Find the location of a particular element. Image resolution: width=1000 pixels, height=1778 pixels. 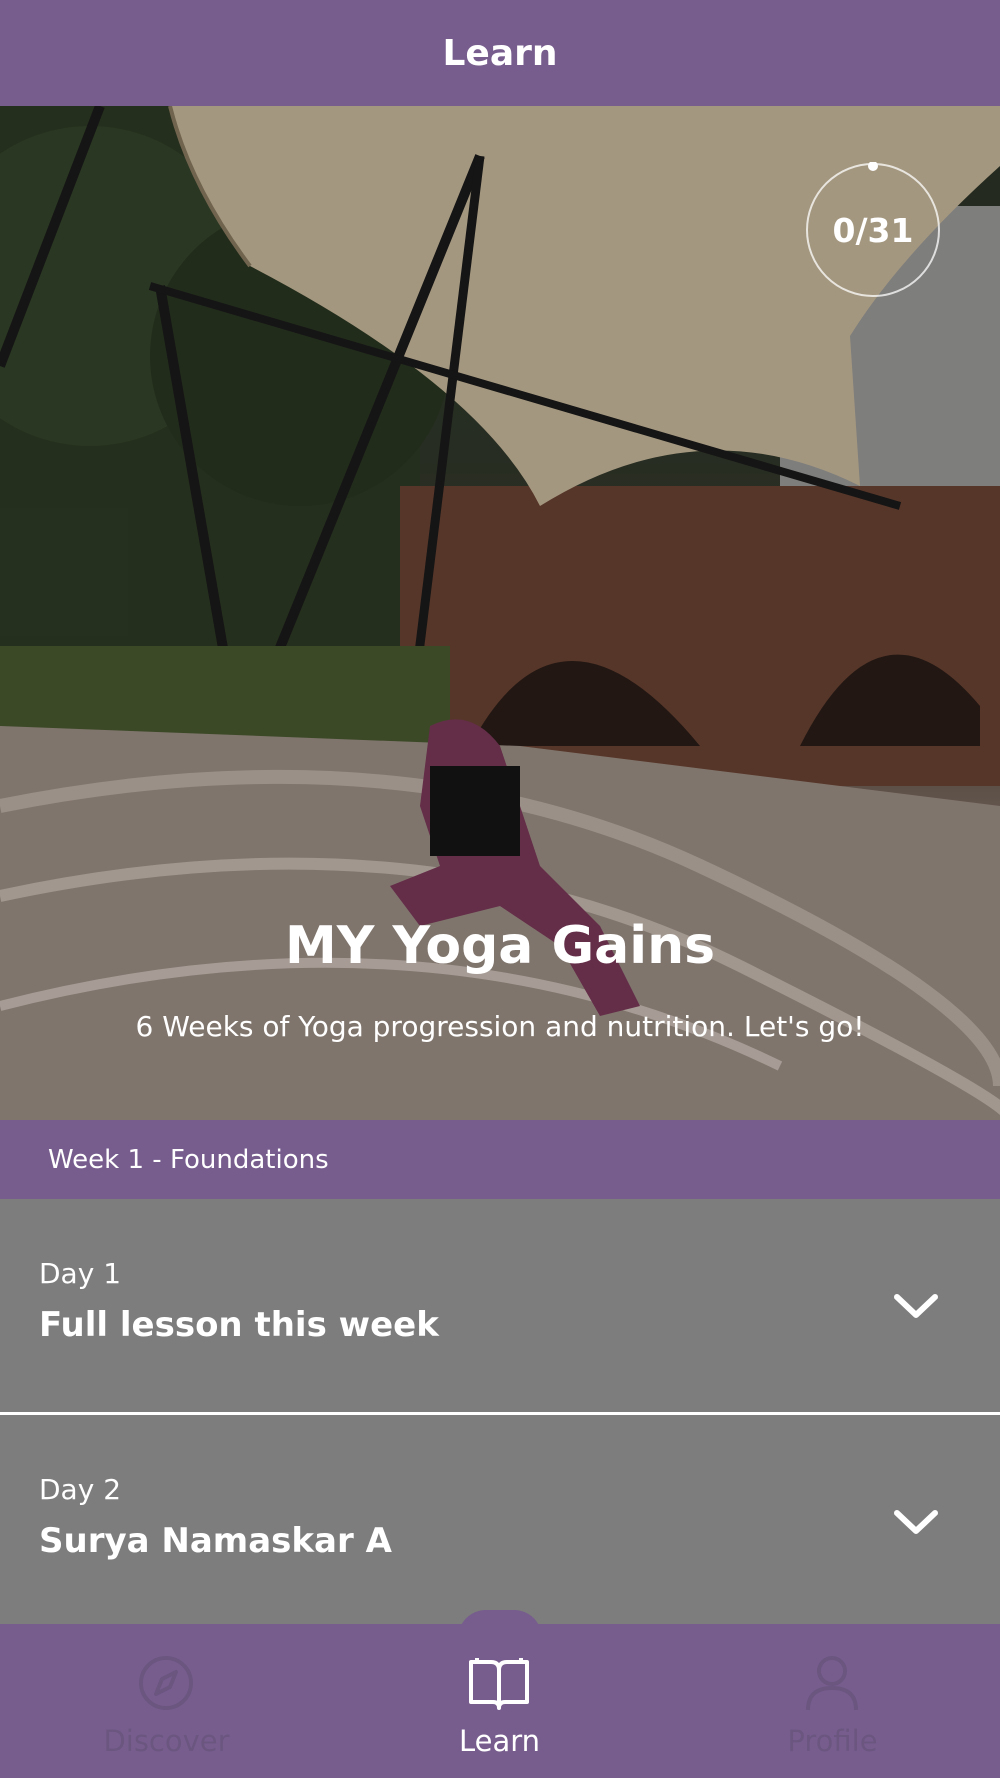

page-title: Learn is located at coordinates (500, 53).